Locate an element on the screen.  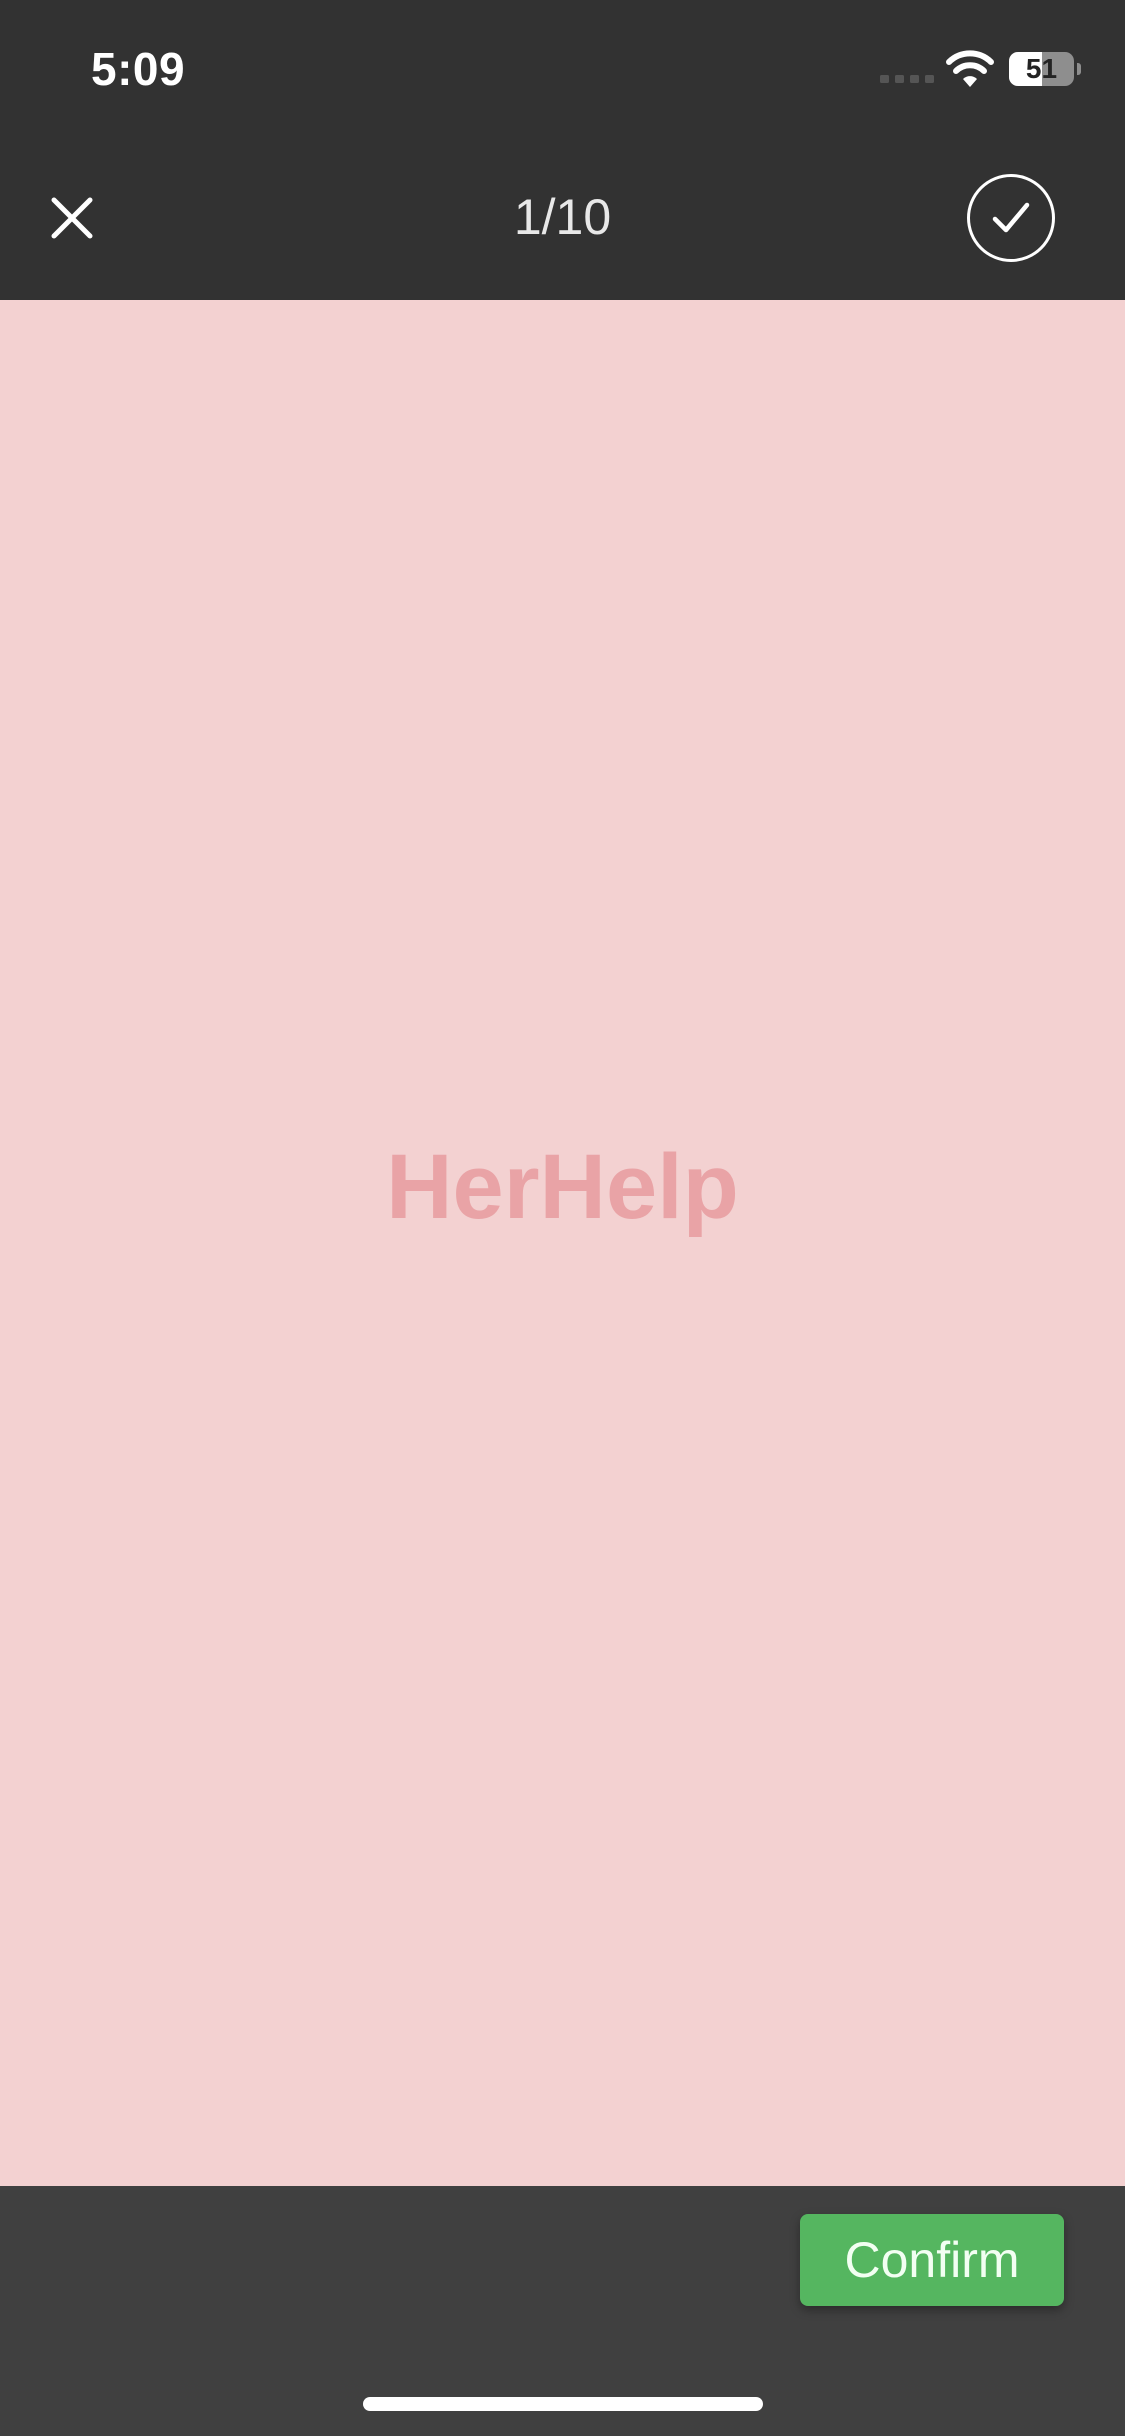
done-button is located at coordinates (1011, 218).